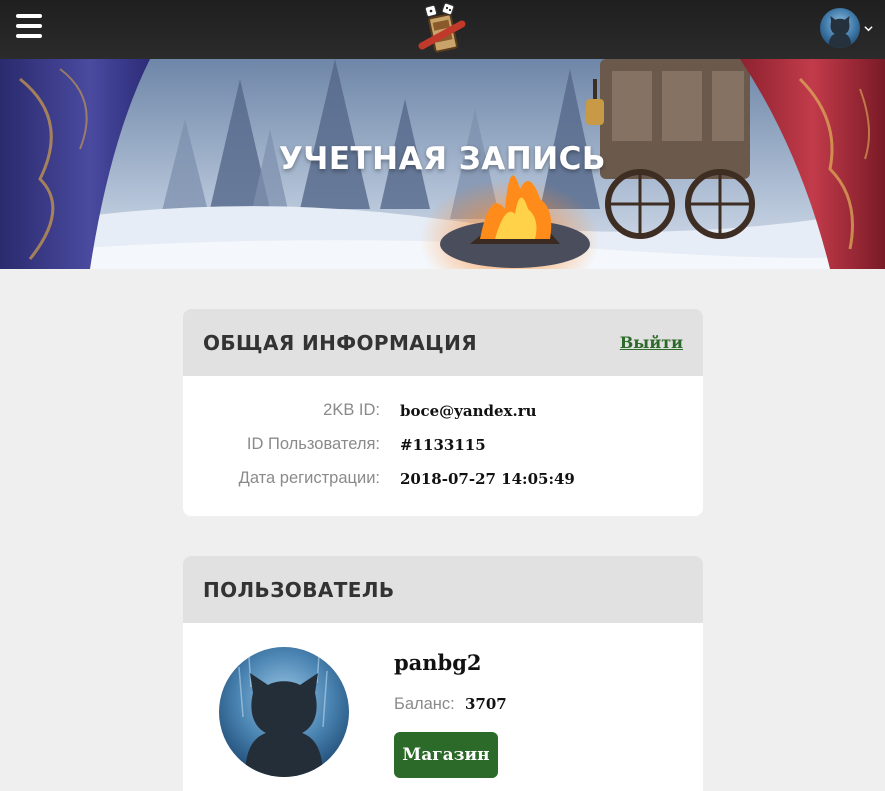 The width and height of the screenshot is (885, 791). Describe the element at coordinates (840, 28) in the screenshot. I see `user-avatar-icon` at that location.